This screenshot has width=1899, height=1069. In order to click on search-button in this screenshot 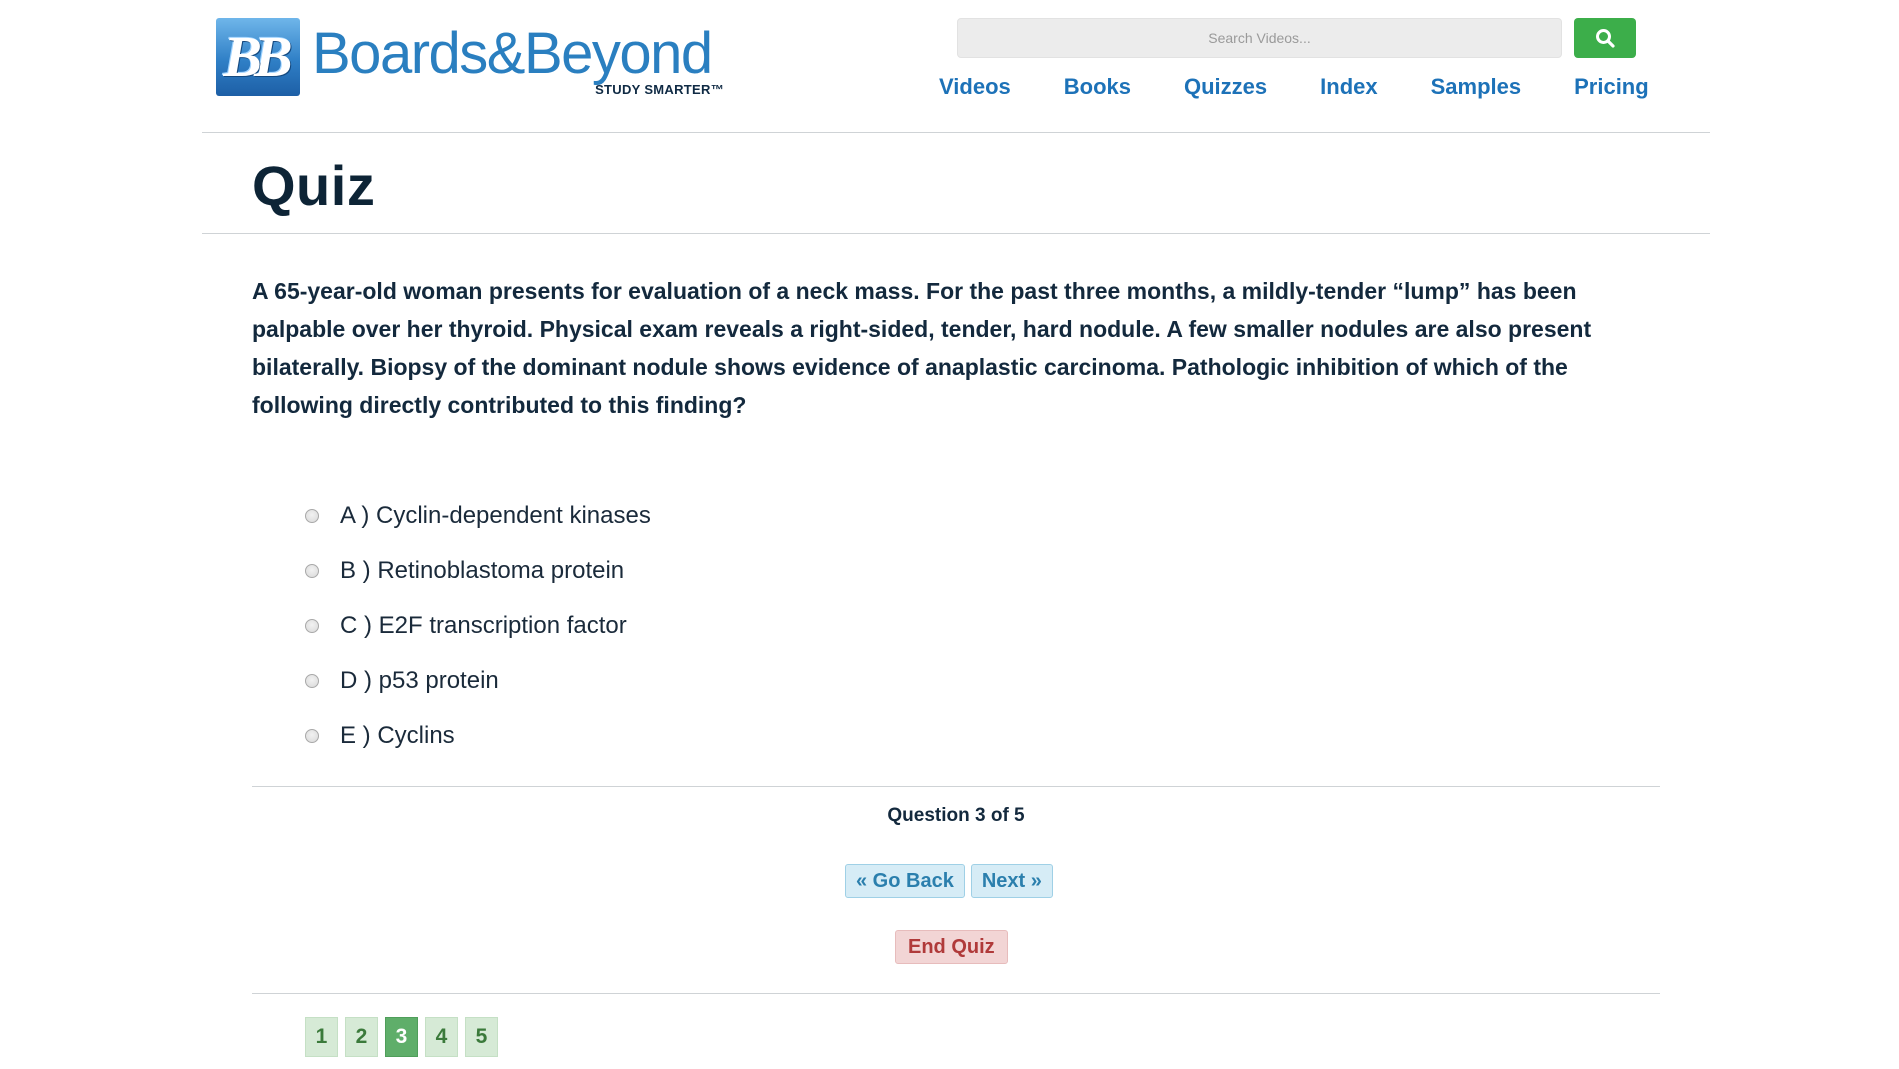, I will do `click(1605, 38)`.